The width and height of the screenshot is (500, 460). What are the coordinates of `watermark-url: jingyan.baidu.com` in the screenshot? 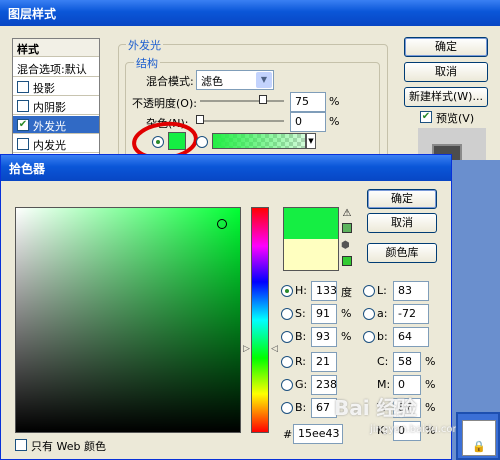 It's located at (416, 429).